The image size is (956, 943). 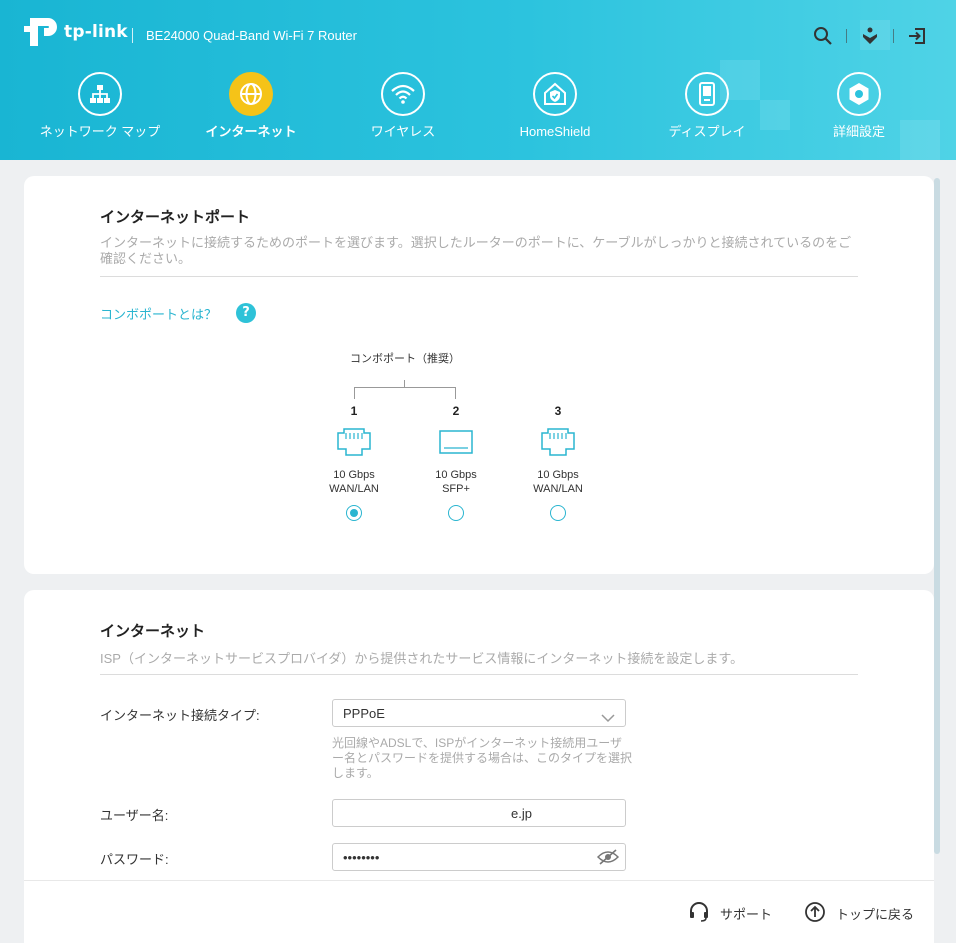 What do you see at coordinates (456, 411) in the screenshot?
I see `port-number: 2` at bounding box center [456, 411].